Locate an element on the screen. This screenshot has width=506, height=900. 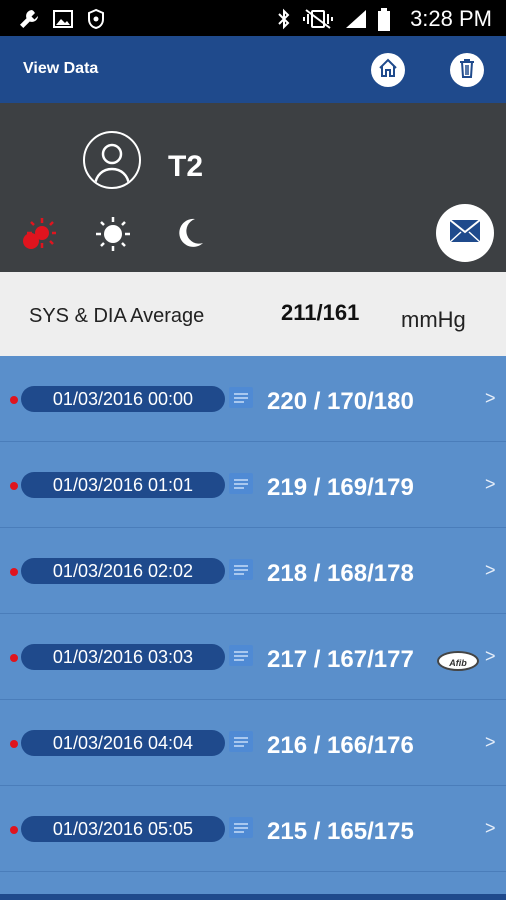
shield-icon is located at coordinates (96, 21).